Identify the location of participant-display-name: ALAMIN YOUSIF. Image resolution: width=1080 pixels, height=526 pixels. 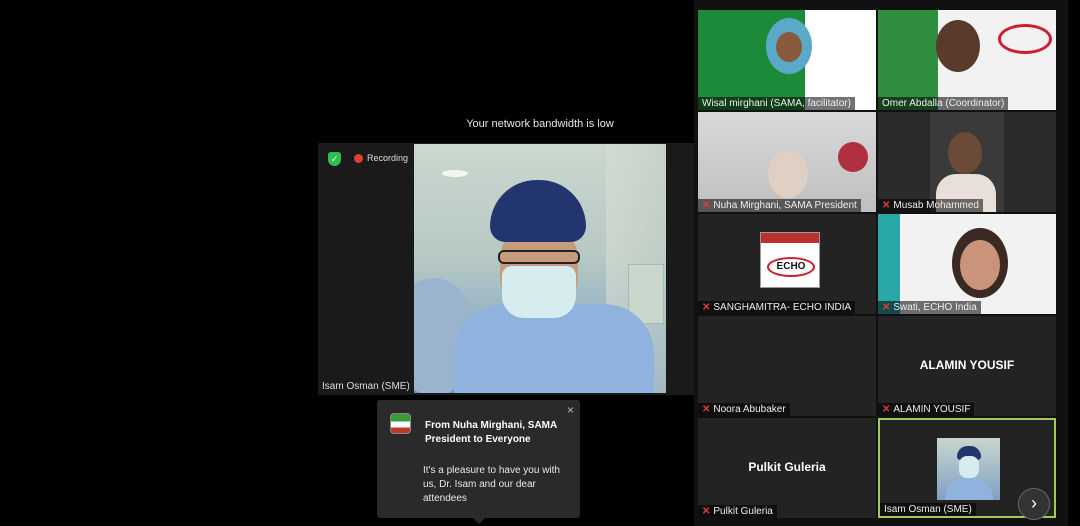
(967, 365).